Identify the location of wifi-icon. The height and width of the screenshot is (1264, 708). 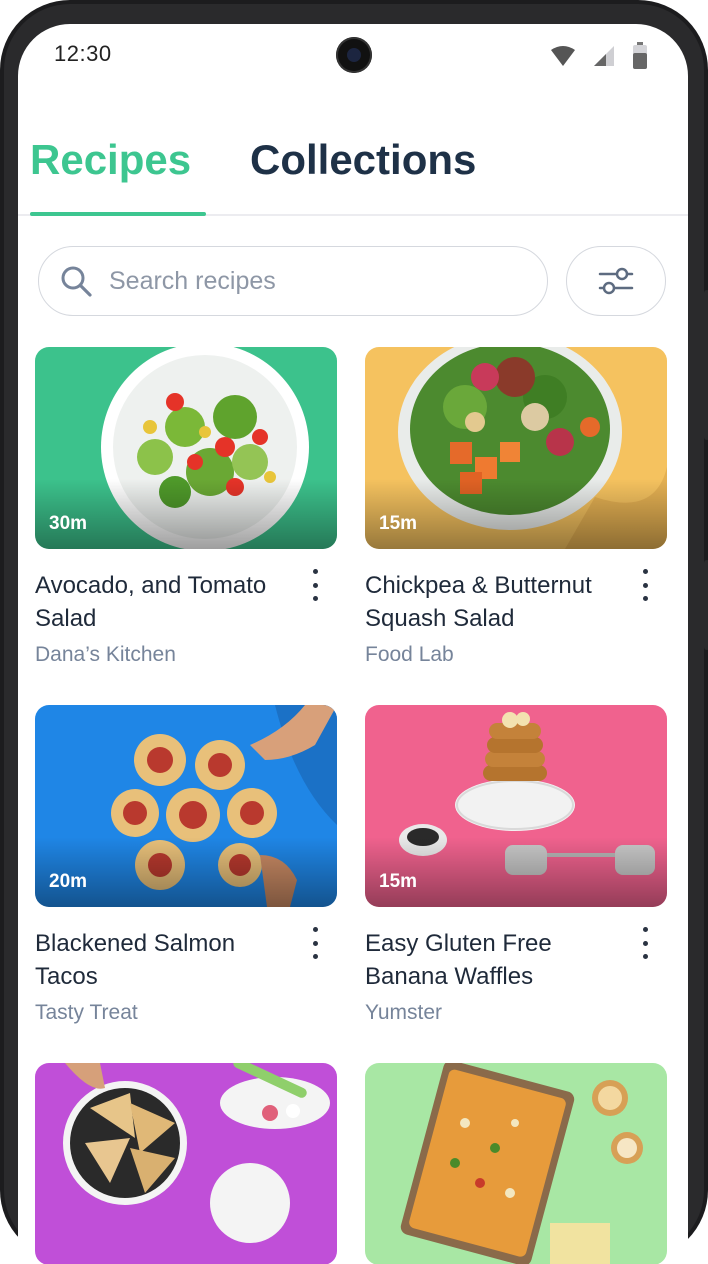
(563, 56).